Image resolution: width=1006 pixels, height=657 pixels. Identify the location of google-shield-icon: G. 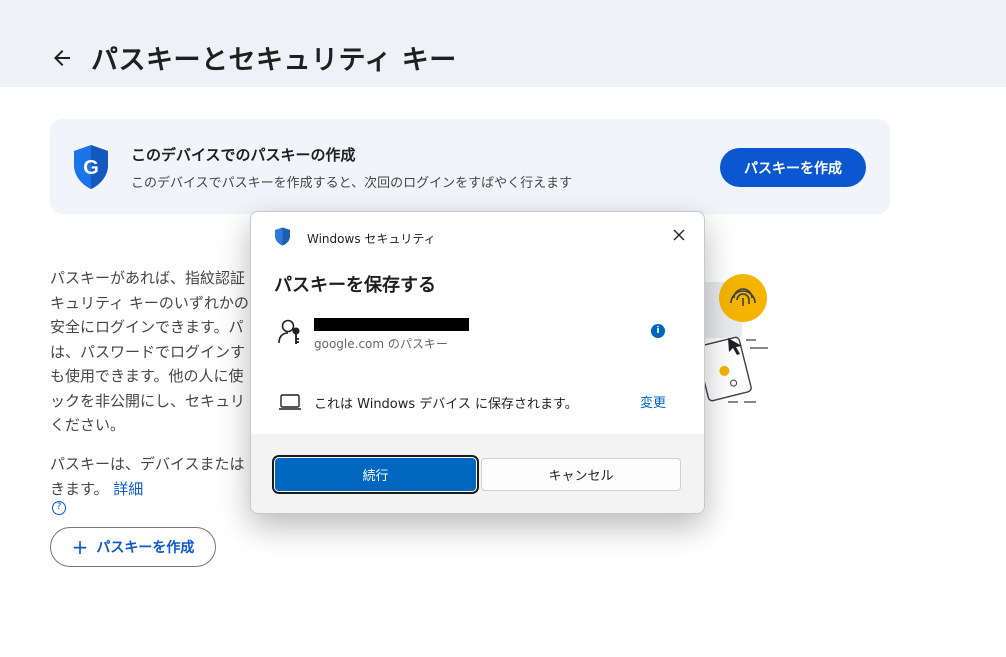
(91, 167).